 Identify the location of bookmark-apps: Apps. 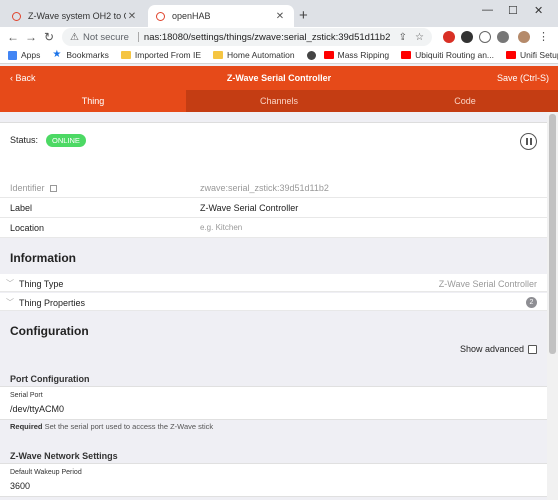
(24, 55).